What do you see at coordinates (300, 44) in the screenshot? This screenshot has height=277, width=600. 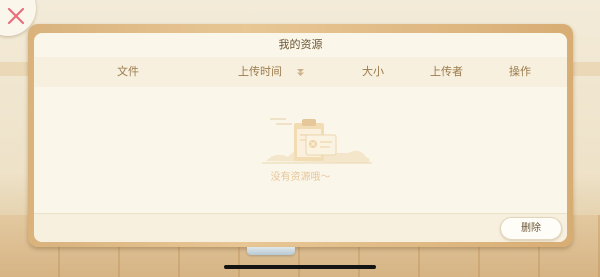 I see `panel-title: 我的资源` at bounding box center [300, 44].